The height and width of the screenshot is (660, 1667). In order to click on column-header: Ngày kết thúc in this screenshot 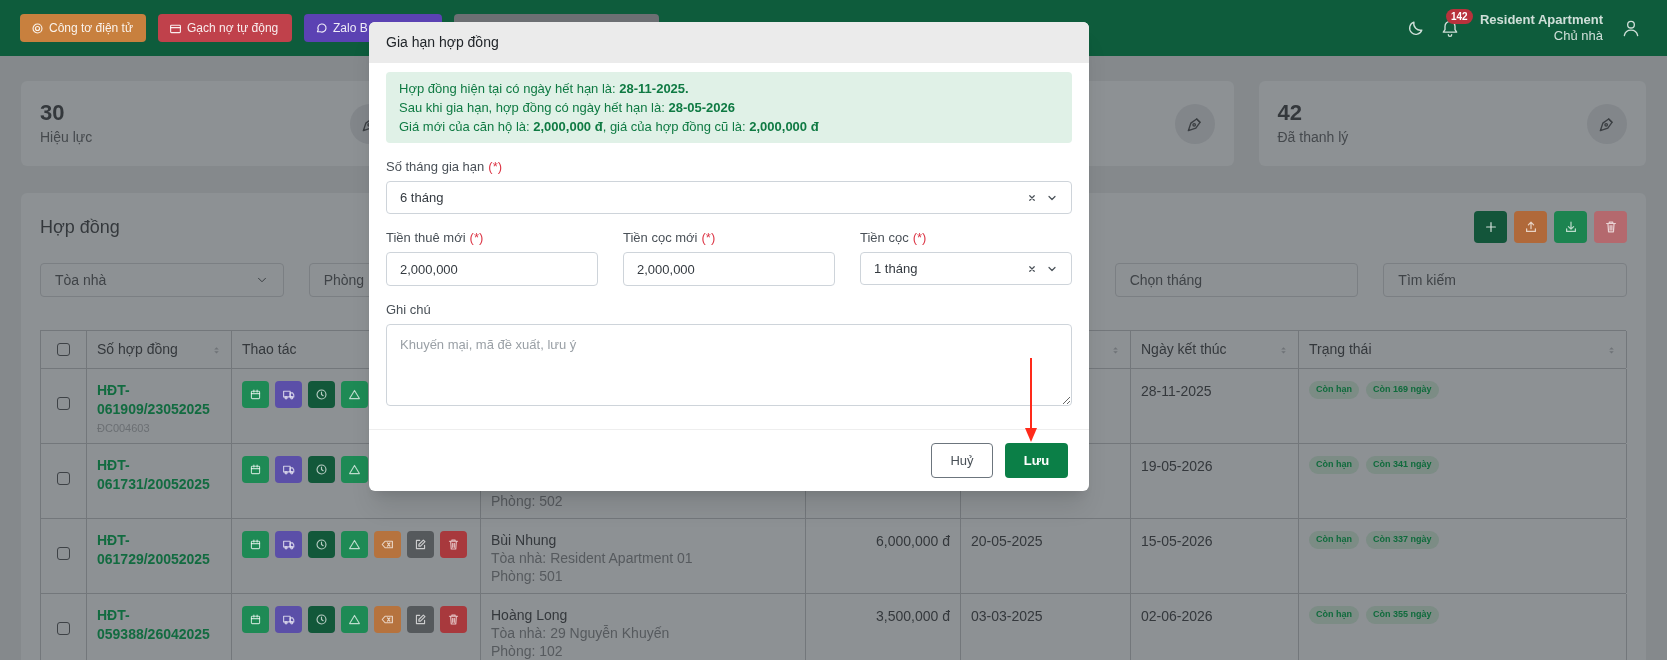, I will do `click(1184, 349)`.